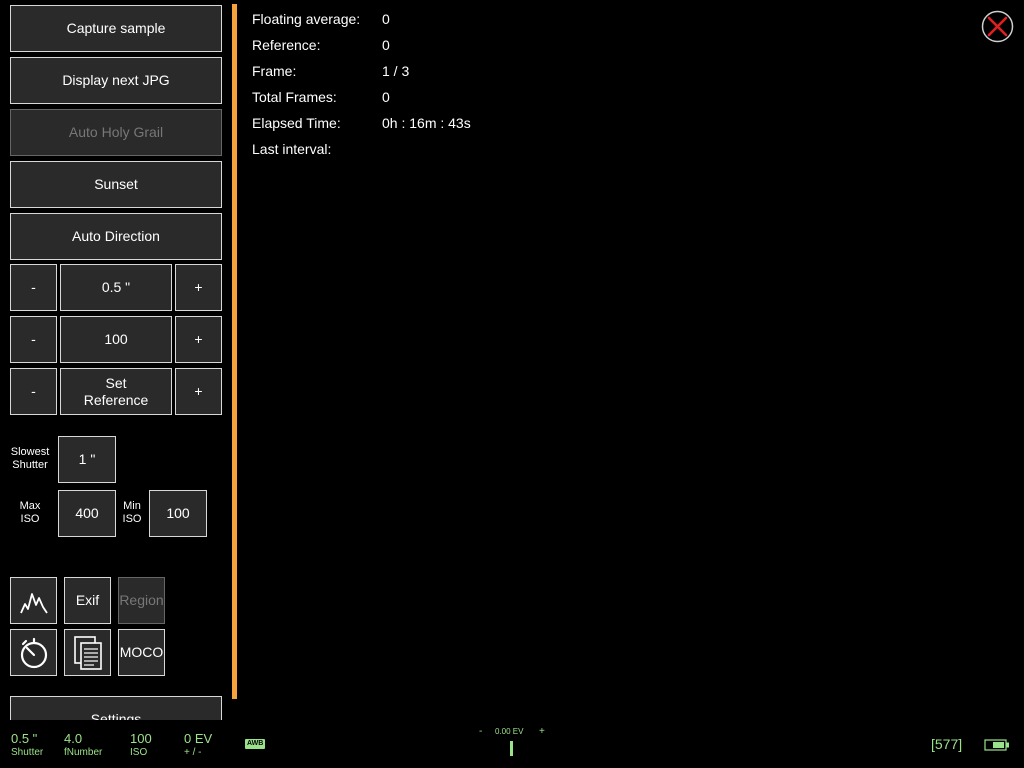  Describe the element at coordinates (296, 123) in the screenshot. I see `elapsed-time-label: Elapsed Time:` at that location.